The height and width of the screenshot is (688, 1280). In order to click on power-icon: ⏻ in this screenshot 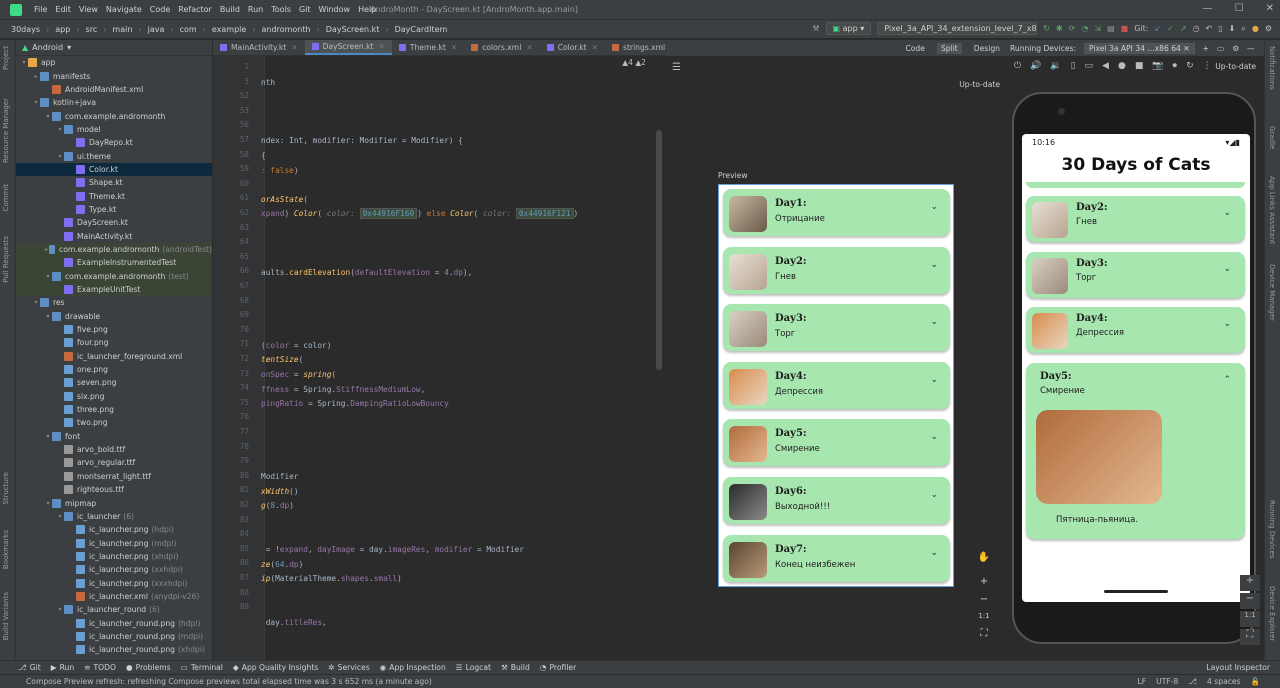, I will do `click(1017, 66)`.